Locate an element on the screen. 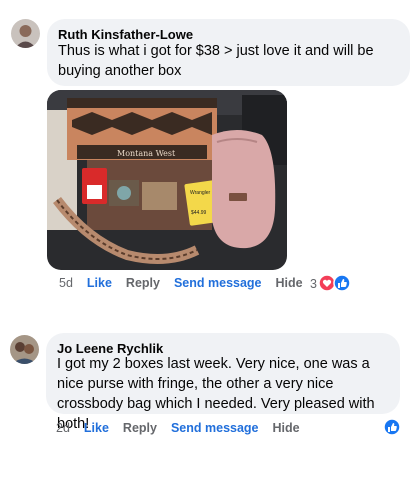 This screenshot has height=499, width=416. tag-label: Wrangler is located at coordinates (200, 193).